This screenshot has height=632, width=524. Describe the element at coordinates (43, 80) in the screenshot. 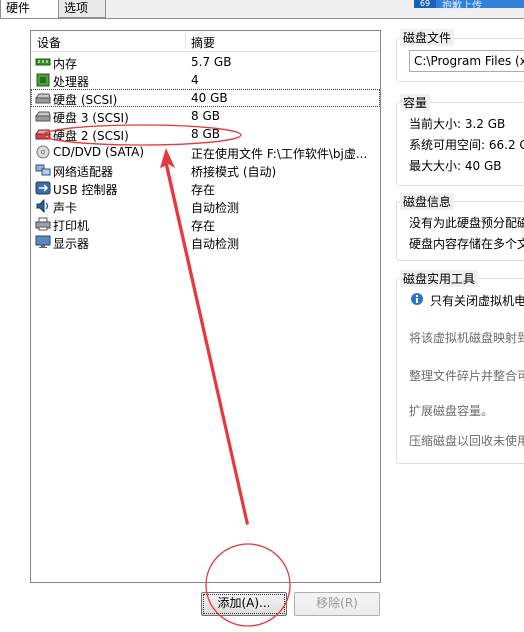

I see `processor-icon` at that location.